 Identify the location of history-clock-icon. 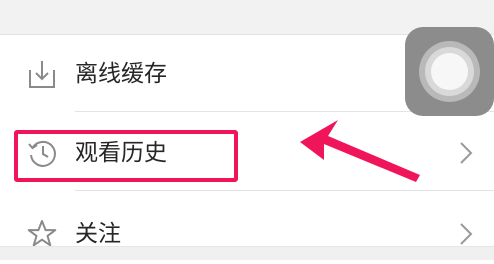
(42, 153).